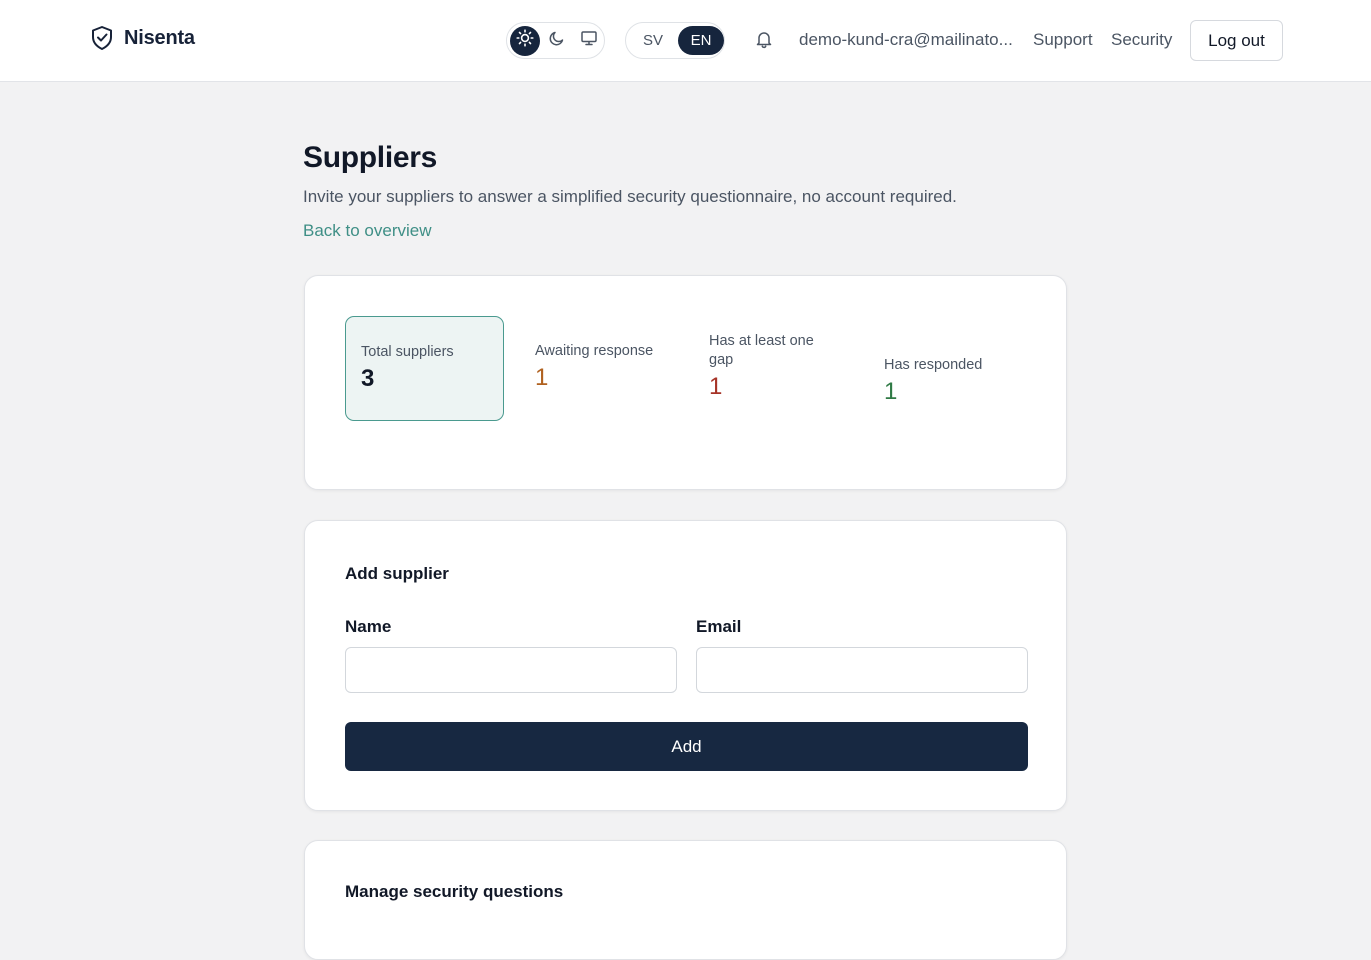 The width and height of the screenshot is (1371, 960). I want to click on manage-questions-title: Manage security questions, so click(454, 891).